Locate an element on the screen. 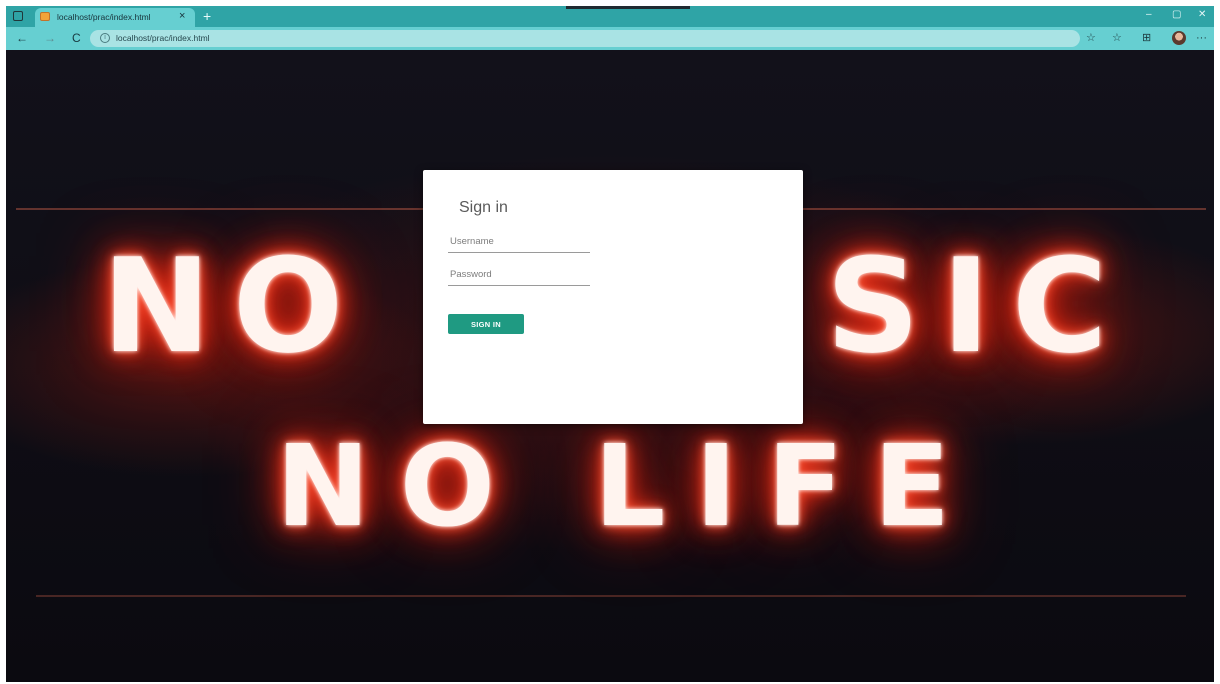 The width and height of the screenshot is (1220, 684). neon-sign-word: SIC is located at coordinates (978, 306).